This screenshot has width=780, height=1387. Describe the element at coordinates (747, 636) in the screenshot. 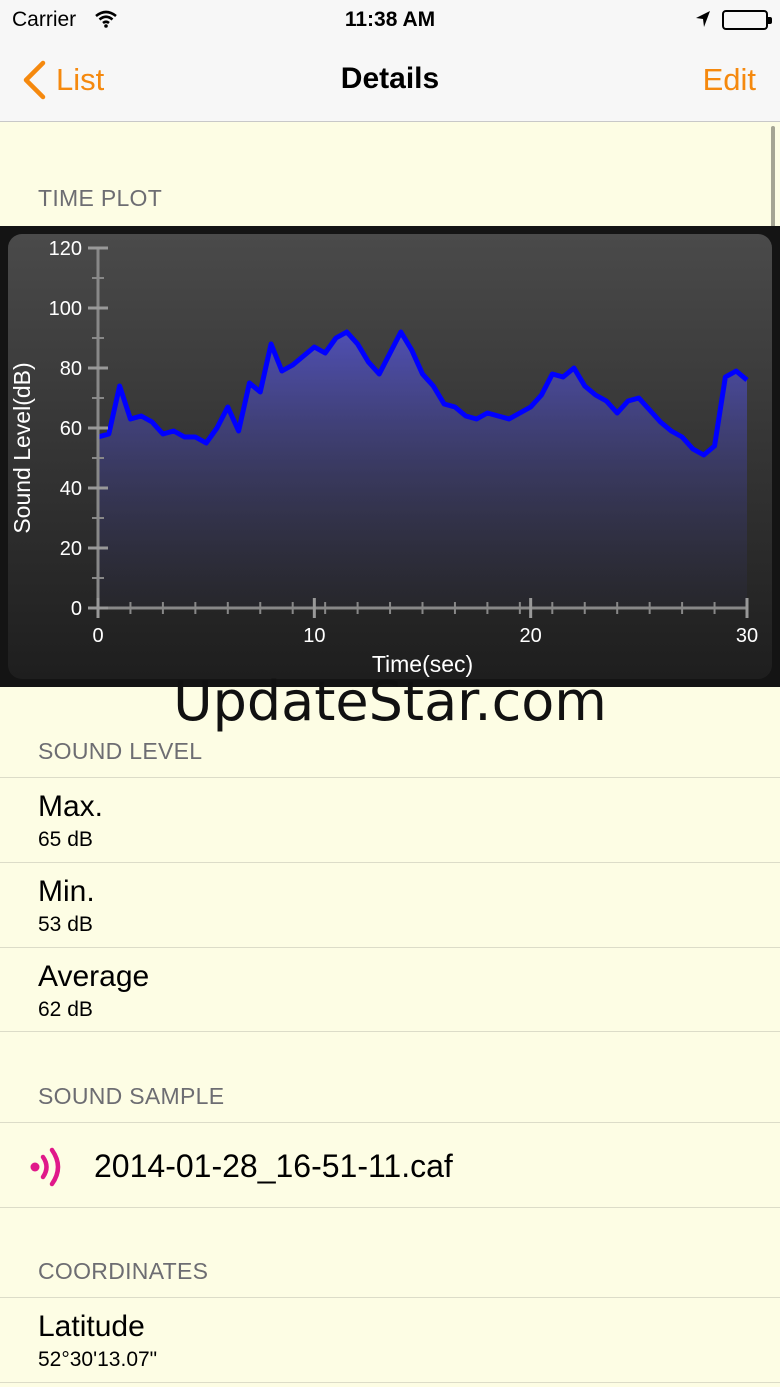

I see `x-tick-label: 30` at that location.